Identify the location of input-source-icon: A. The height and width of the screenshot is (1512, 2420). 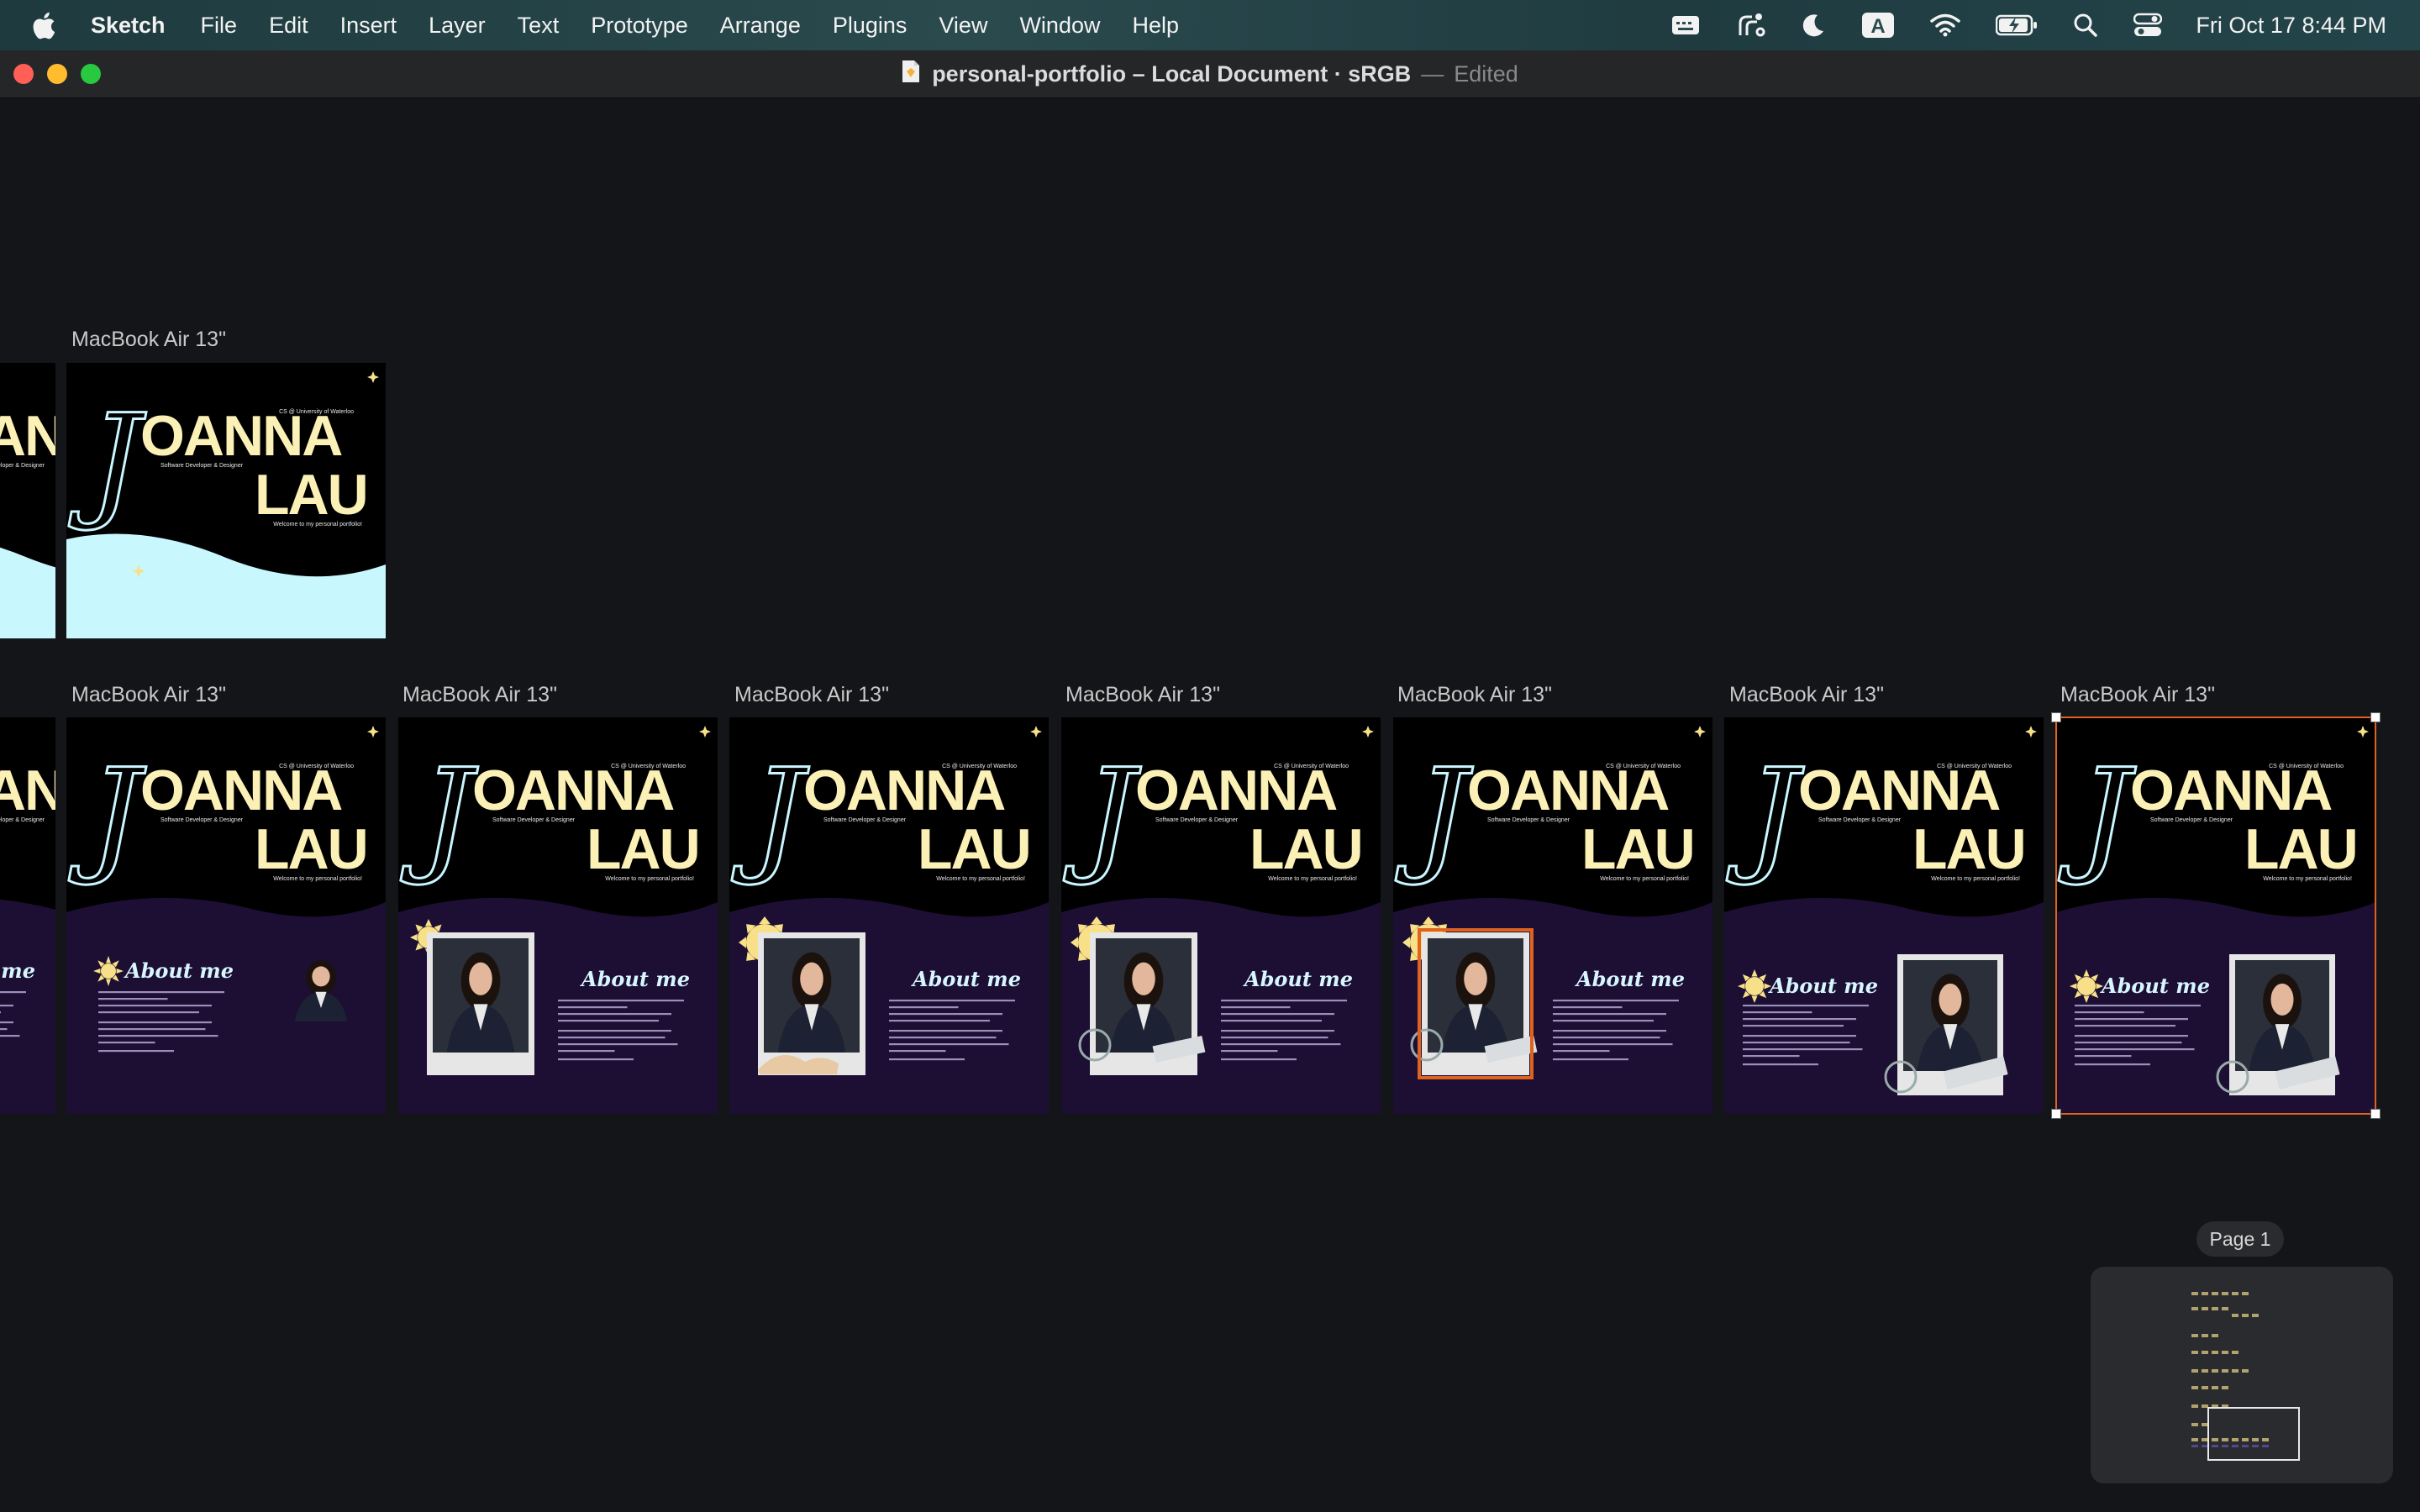
(1878, 25).